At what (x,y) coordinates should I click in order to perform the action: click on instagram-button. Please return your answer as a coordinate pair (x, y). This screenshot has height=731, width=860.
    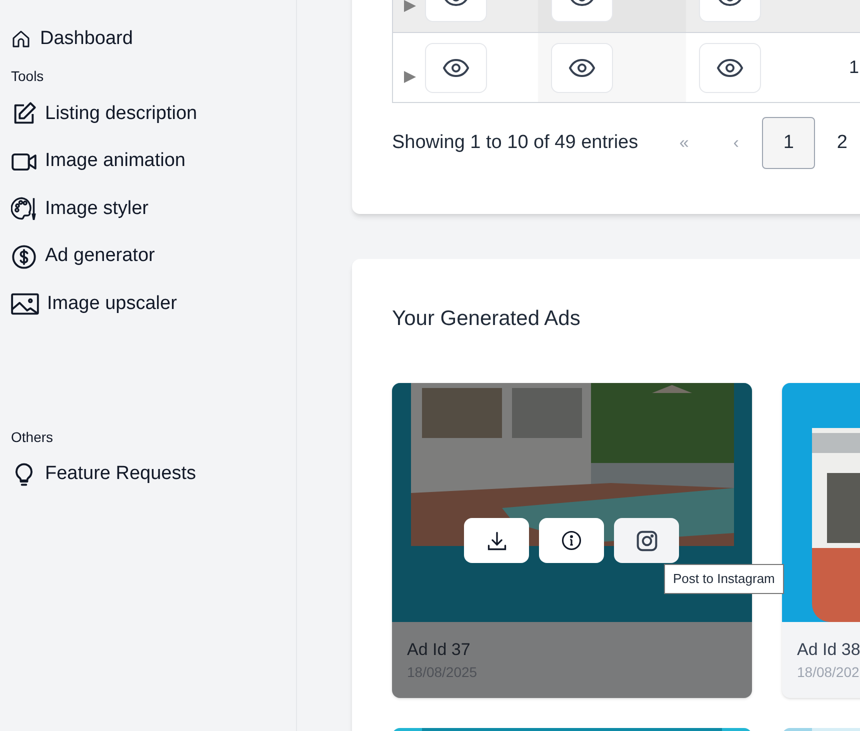
    Looking at the image, I should click on (646, 540).